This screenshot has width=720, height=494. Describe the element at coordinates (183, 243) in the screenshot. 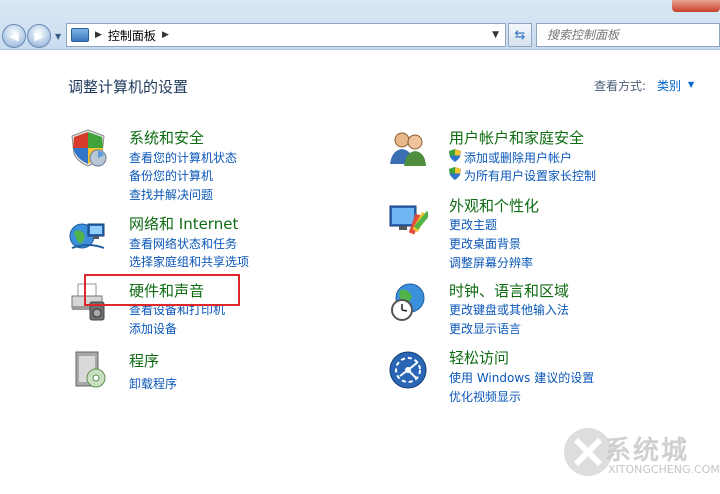

I see `link-view-network-status: 查看网络状态和任务` at that location.